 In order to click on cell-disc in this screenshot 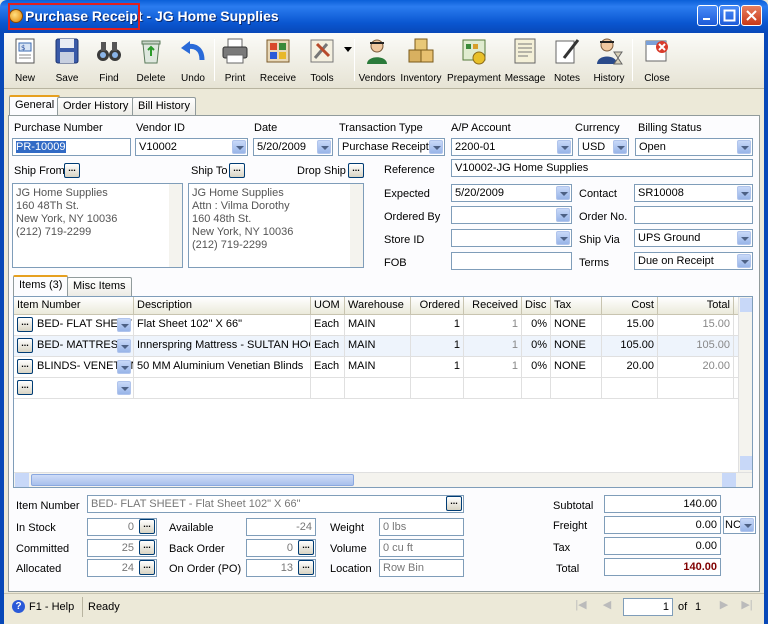, I will do `click(536, 388)`.